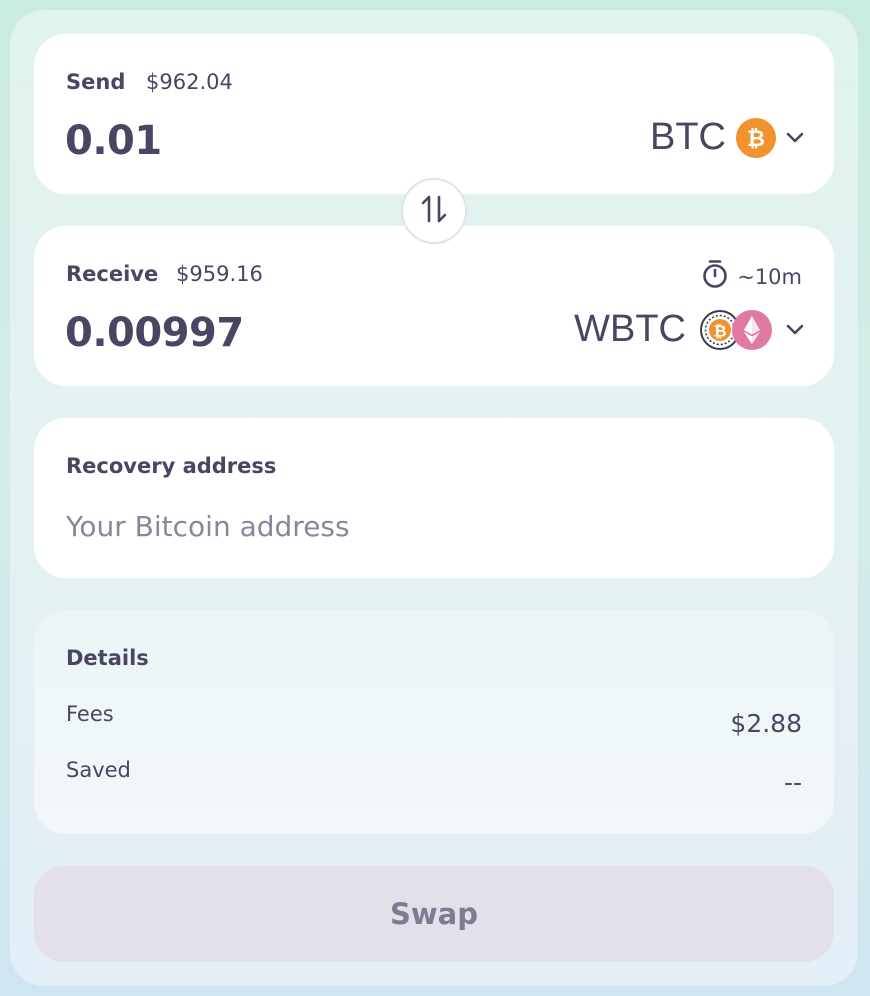 The height and width of the screenshot is (996, 870). Describe the element at coordinates (112, 274) in the screenshot. I see `receive-label: Receive` at that location.